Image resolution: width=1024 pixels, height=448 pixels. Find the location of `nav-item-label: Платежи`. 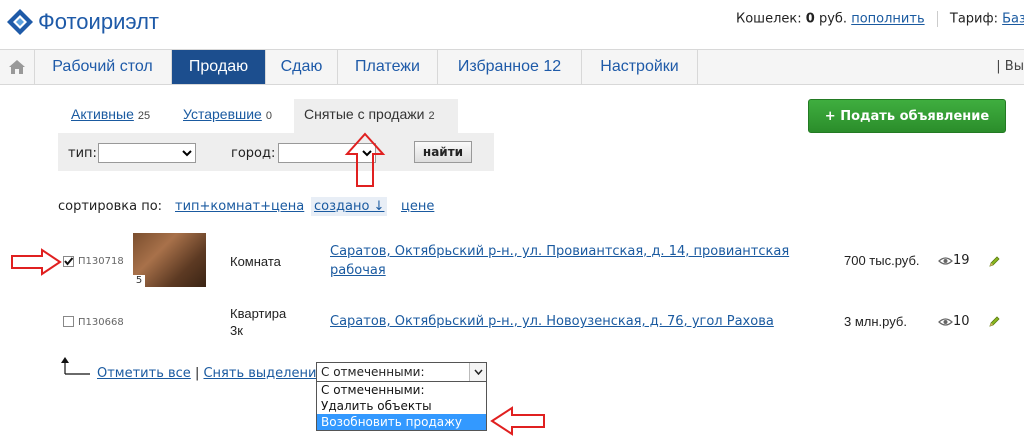

nav-item-label: Платежи is located at coordinates (387, 66).